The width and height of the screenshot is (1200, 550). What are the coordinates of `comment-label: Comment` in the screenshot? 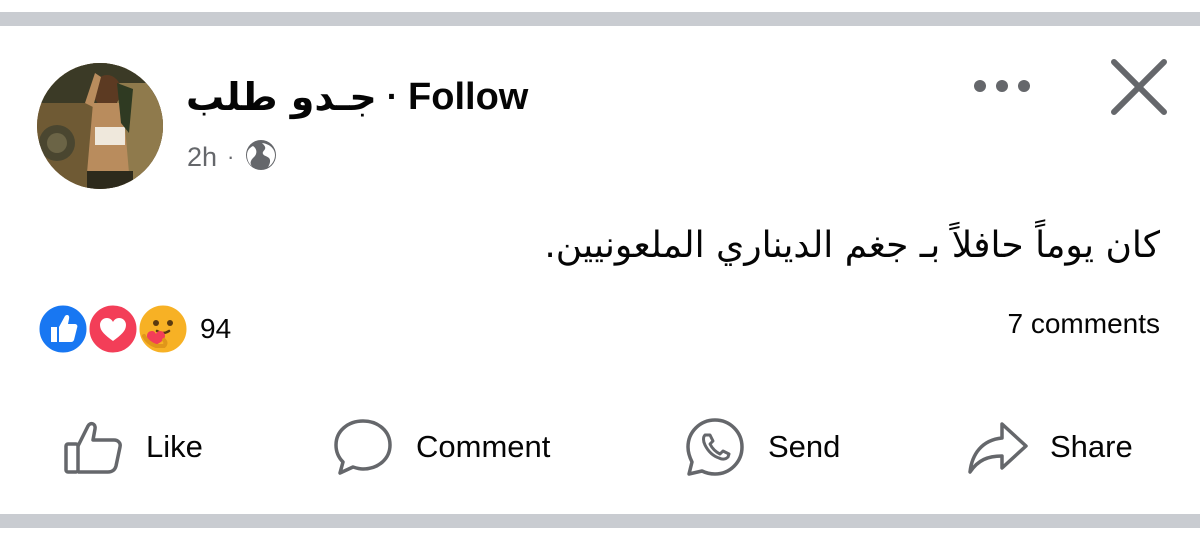 It's located at (483, 446).